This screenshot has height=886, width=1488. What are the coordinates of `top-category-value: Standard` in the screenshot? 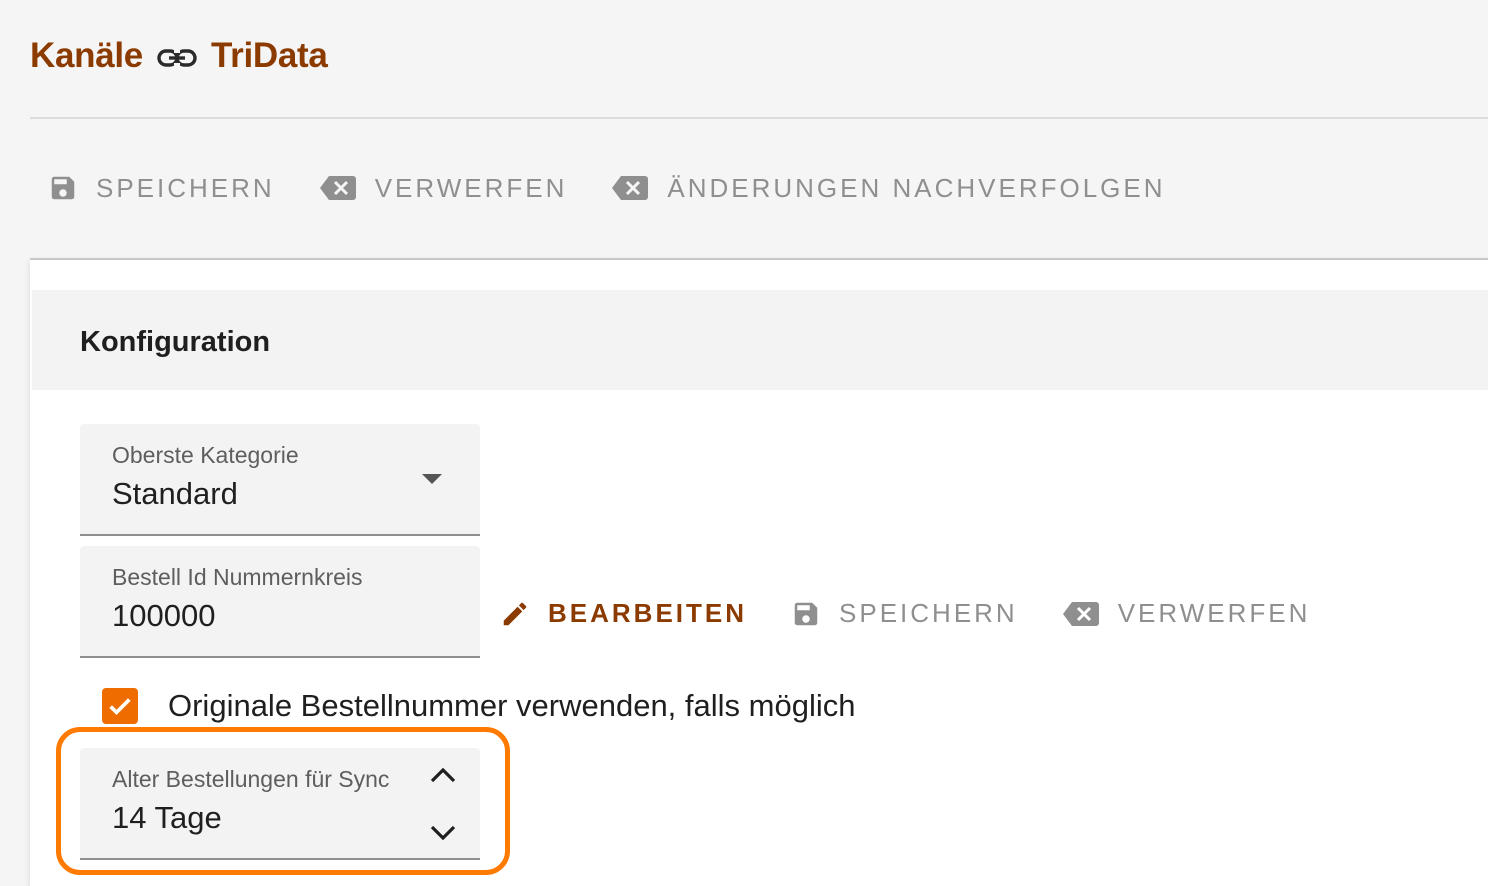 It's located at (175, 493).